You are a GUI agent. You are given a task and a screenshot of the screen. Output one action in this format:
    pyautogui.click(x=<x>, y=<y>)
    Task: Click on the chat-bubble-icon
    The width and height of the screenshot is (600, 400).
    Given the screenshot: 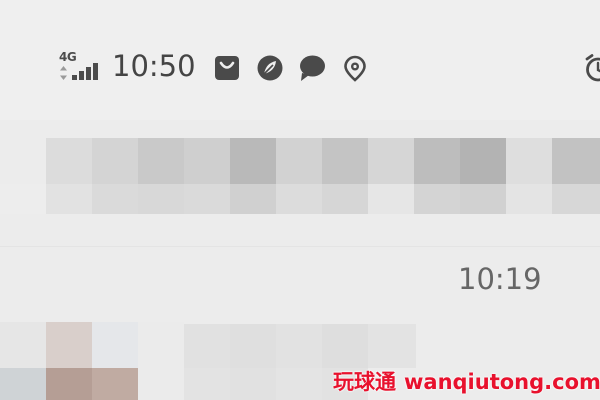 What is the action you would take?
    pyautogui.click(x=312, y=68)
    